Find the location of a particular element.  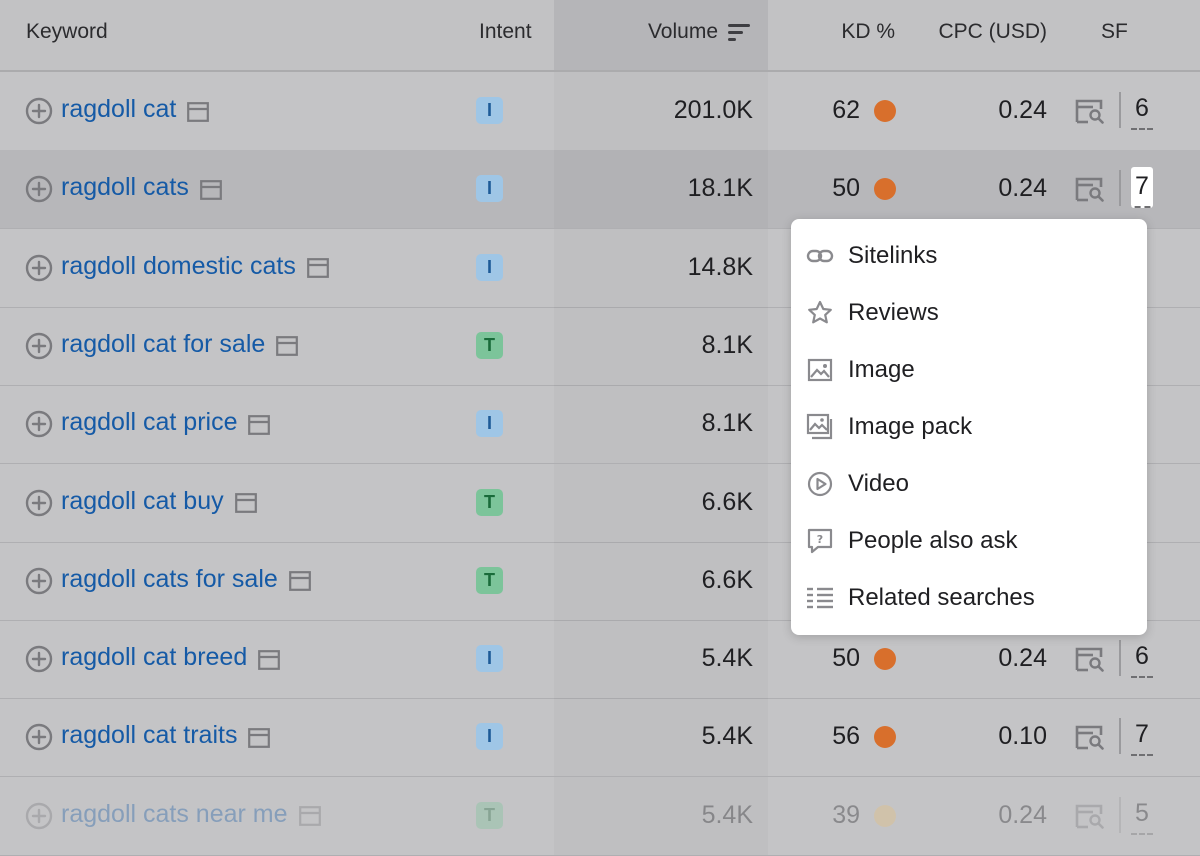

keyword-link: ragdoll cats is located at coordinates (141, 187).